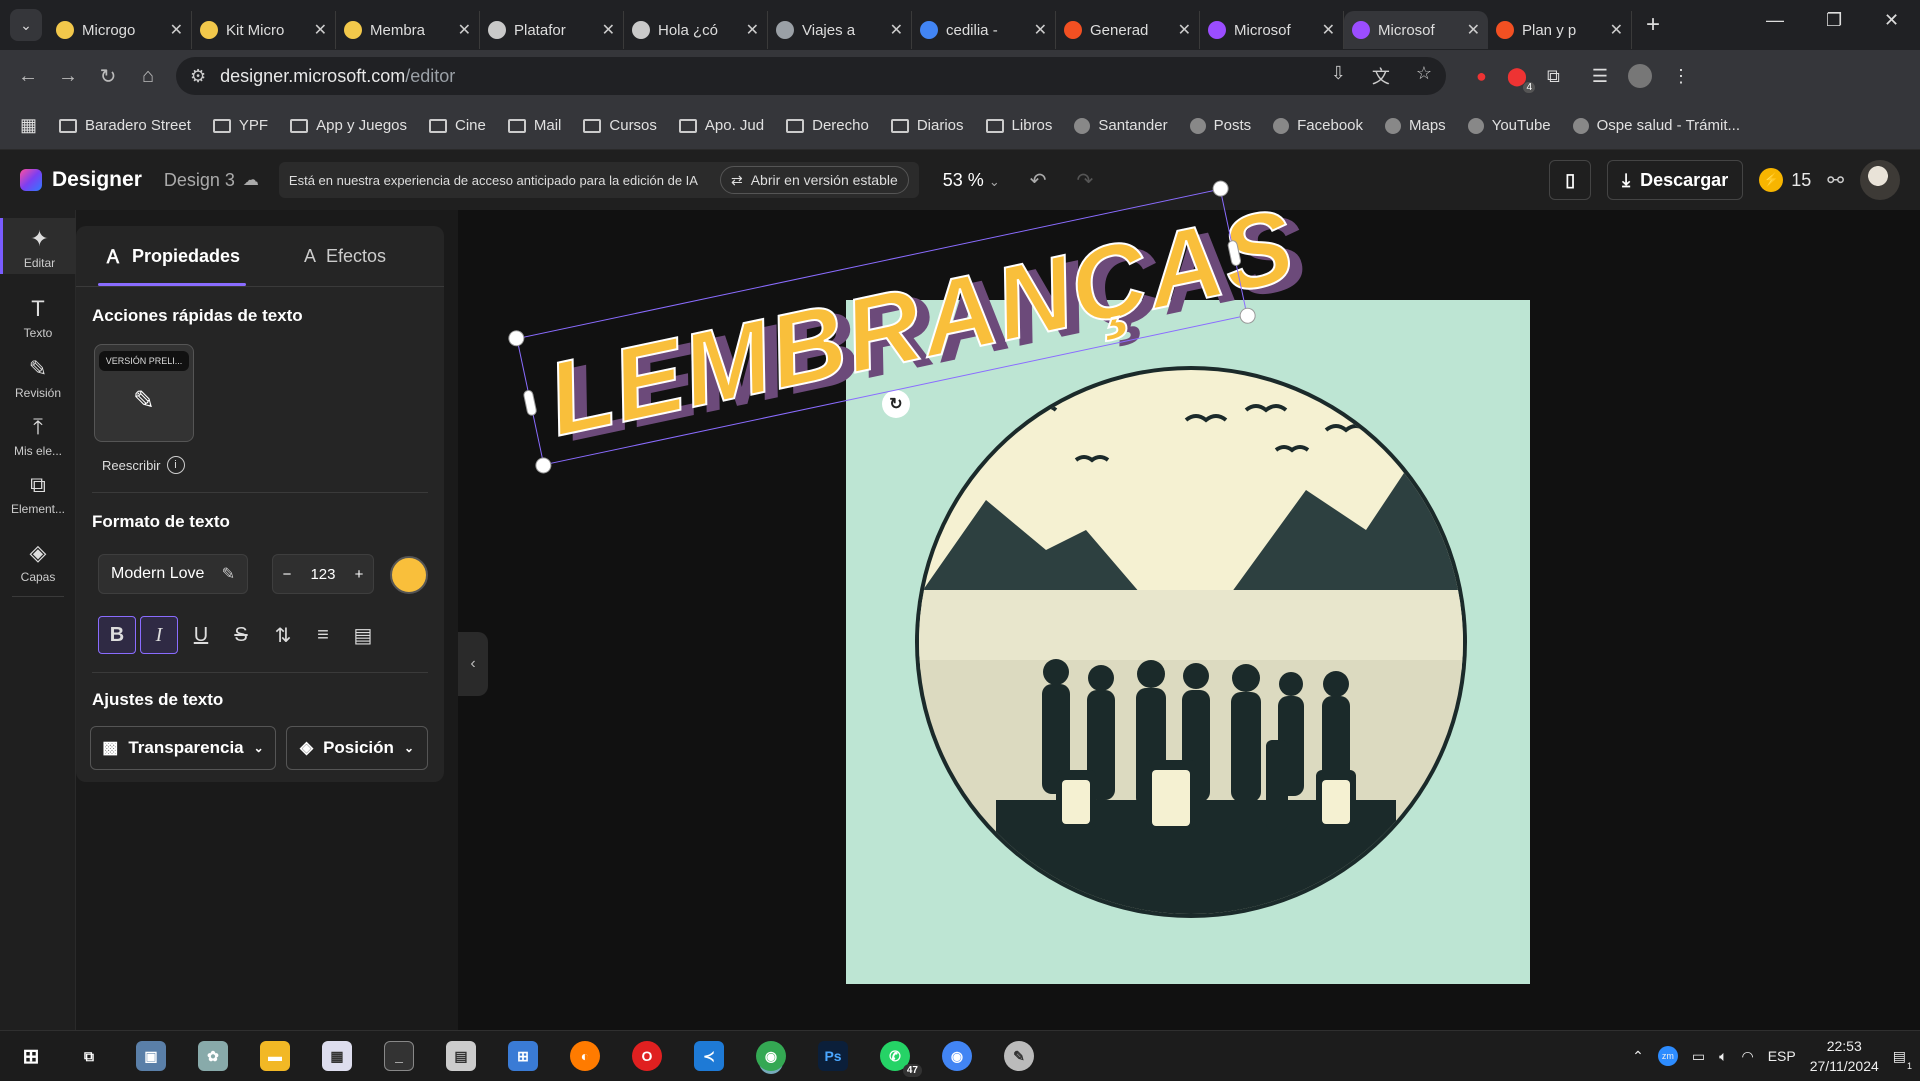 This screenshot has width=1920, height=1081. Describe the element at coordinates (840, 30) in the screenshot. I see `browser-tab: Viajes a ✕` at that location.